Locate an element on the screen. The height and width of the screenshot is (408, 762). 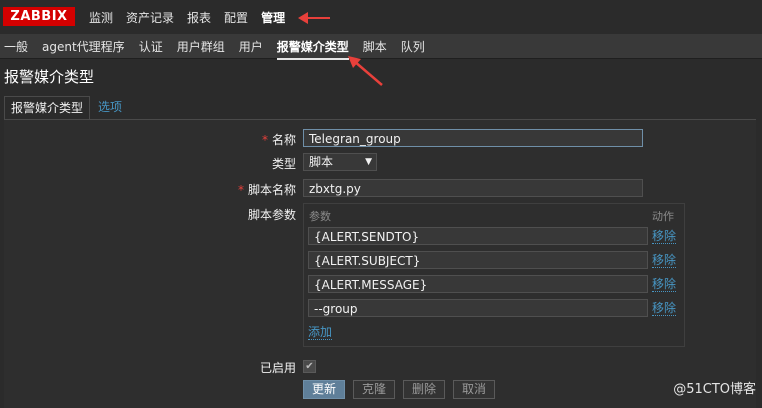
param-input-4: --group is located at coordinates (478, 308).